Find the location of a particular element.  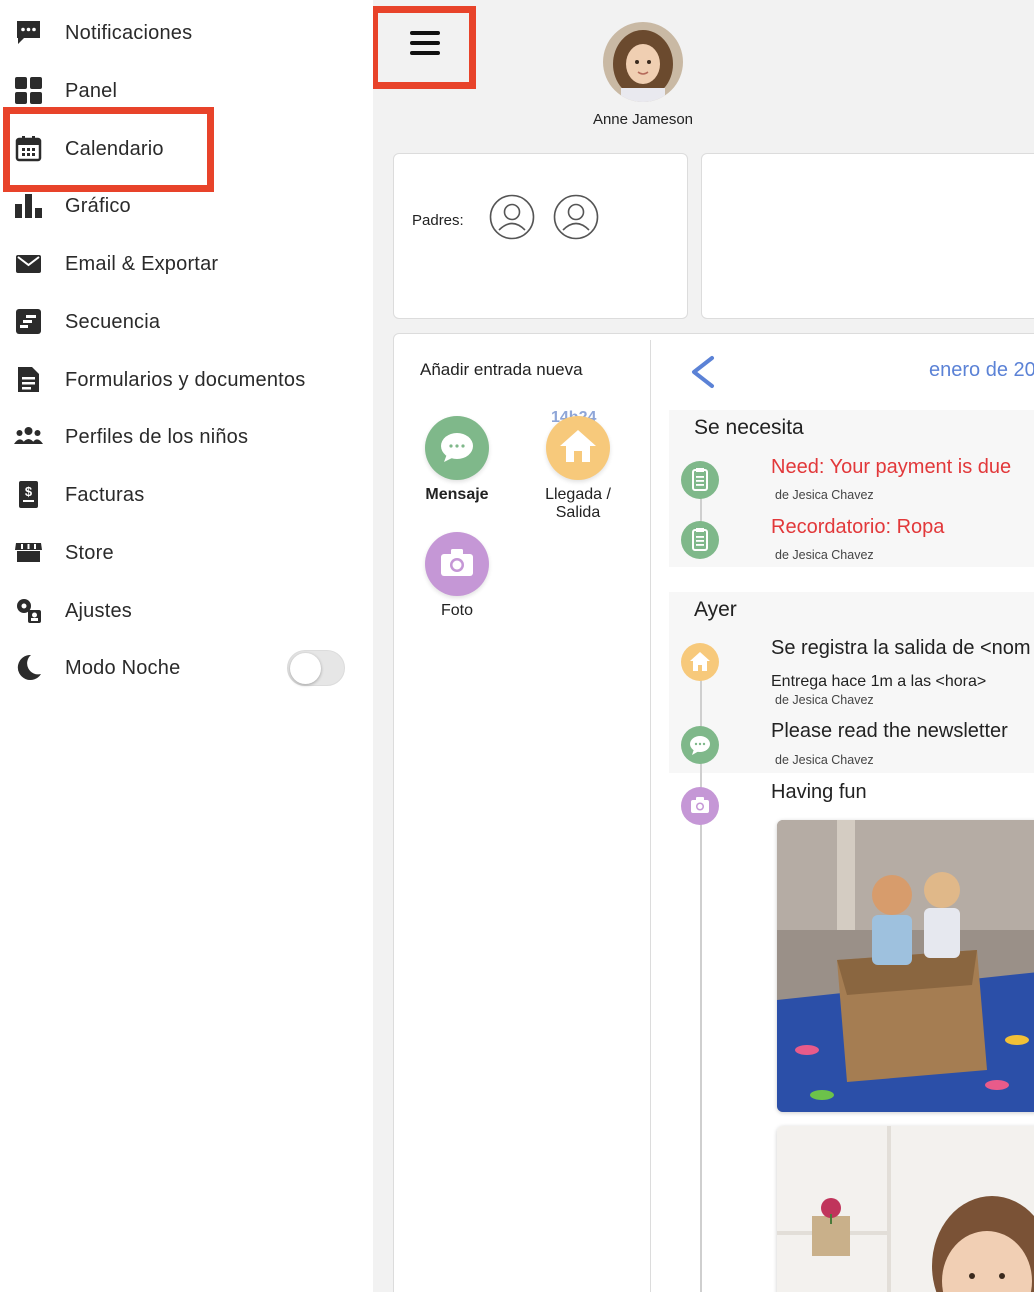

night-mode-toggle is located at coordinates (316, 668).